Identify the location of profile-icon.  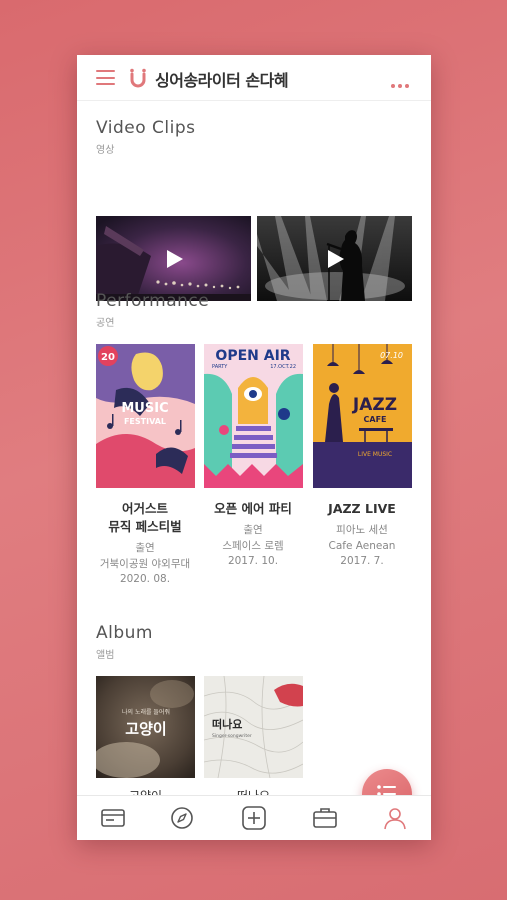
(395, 818).